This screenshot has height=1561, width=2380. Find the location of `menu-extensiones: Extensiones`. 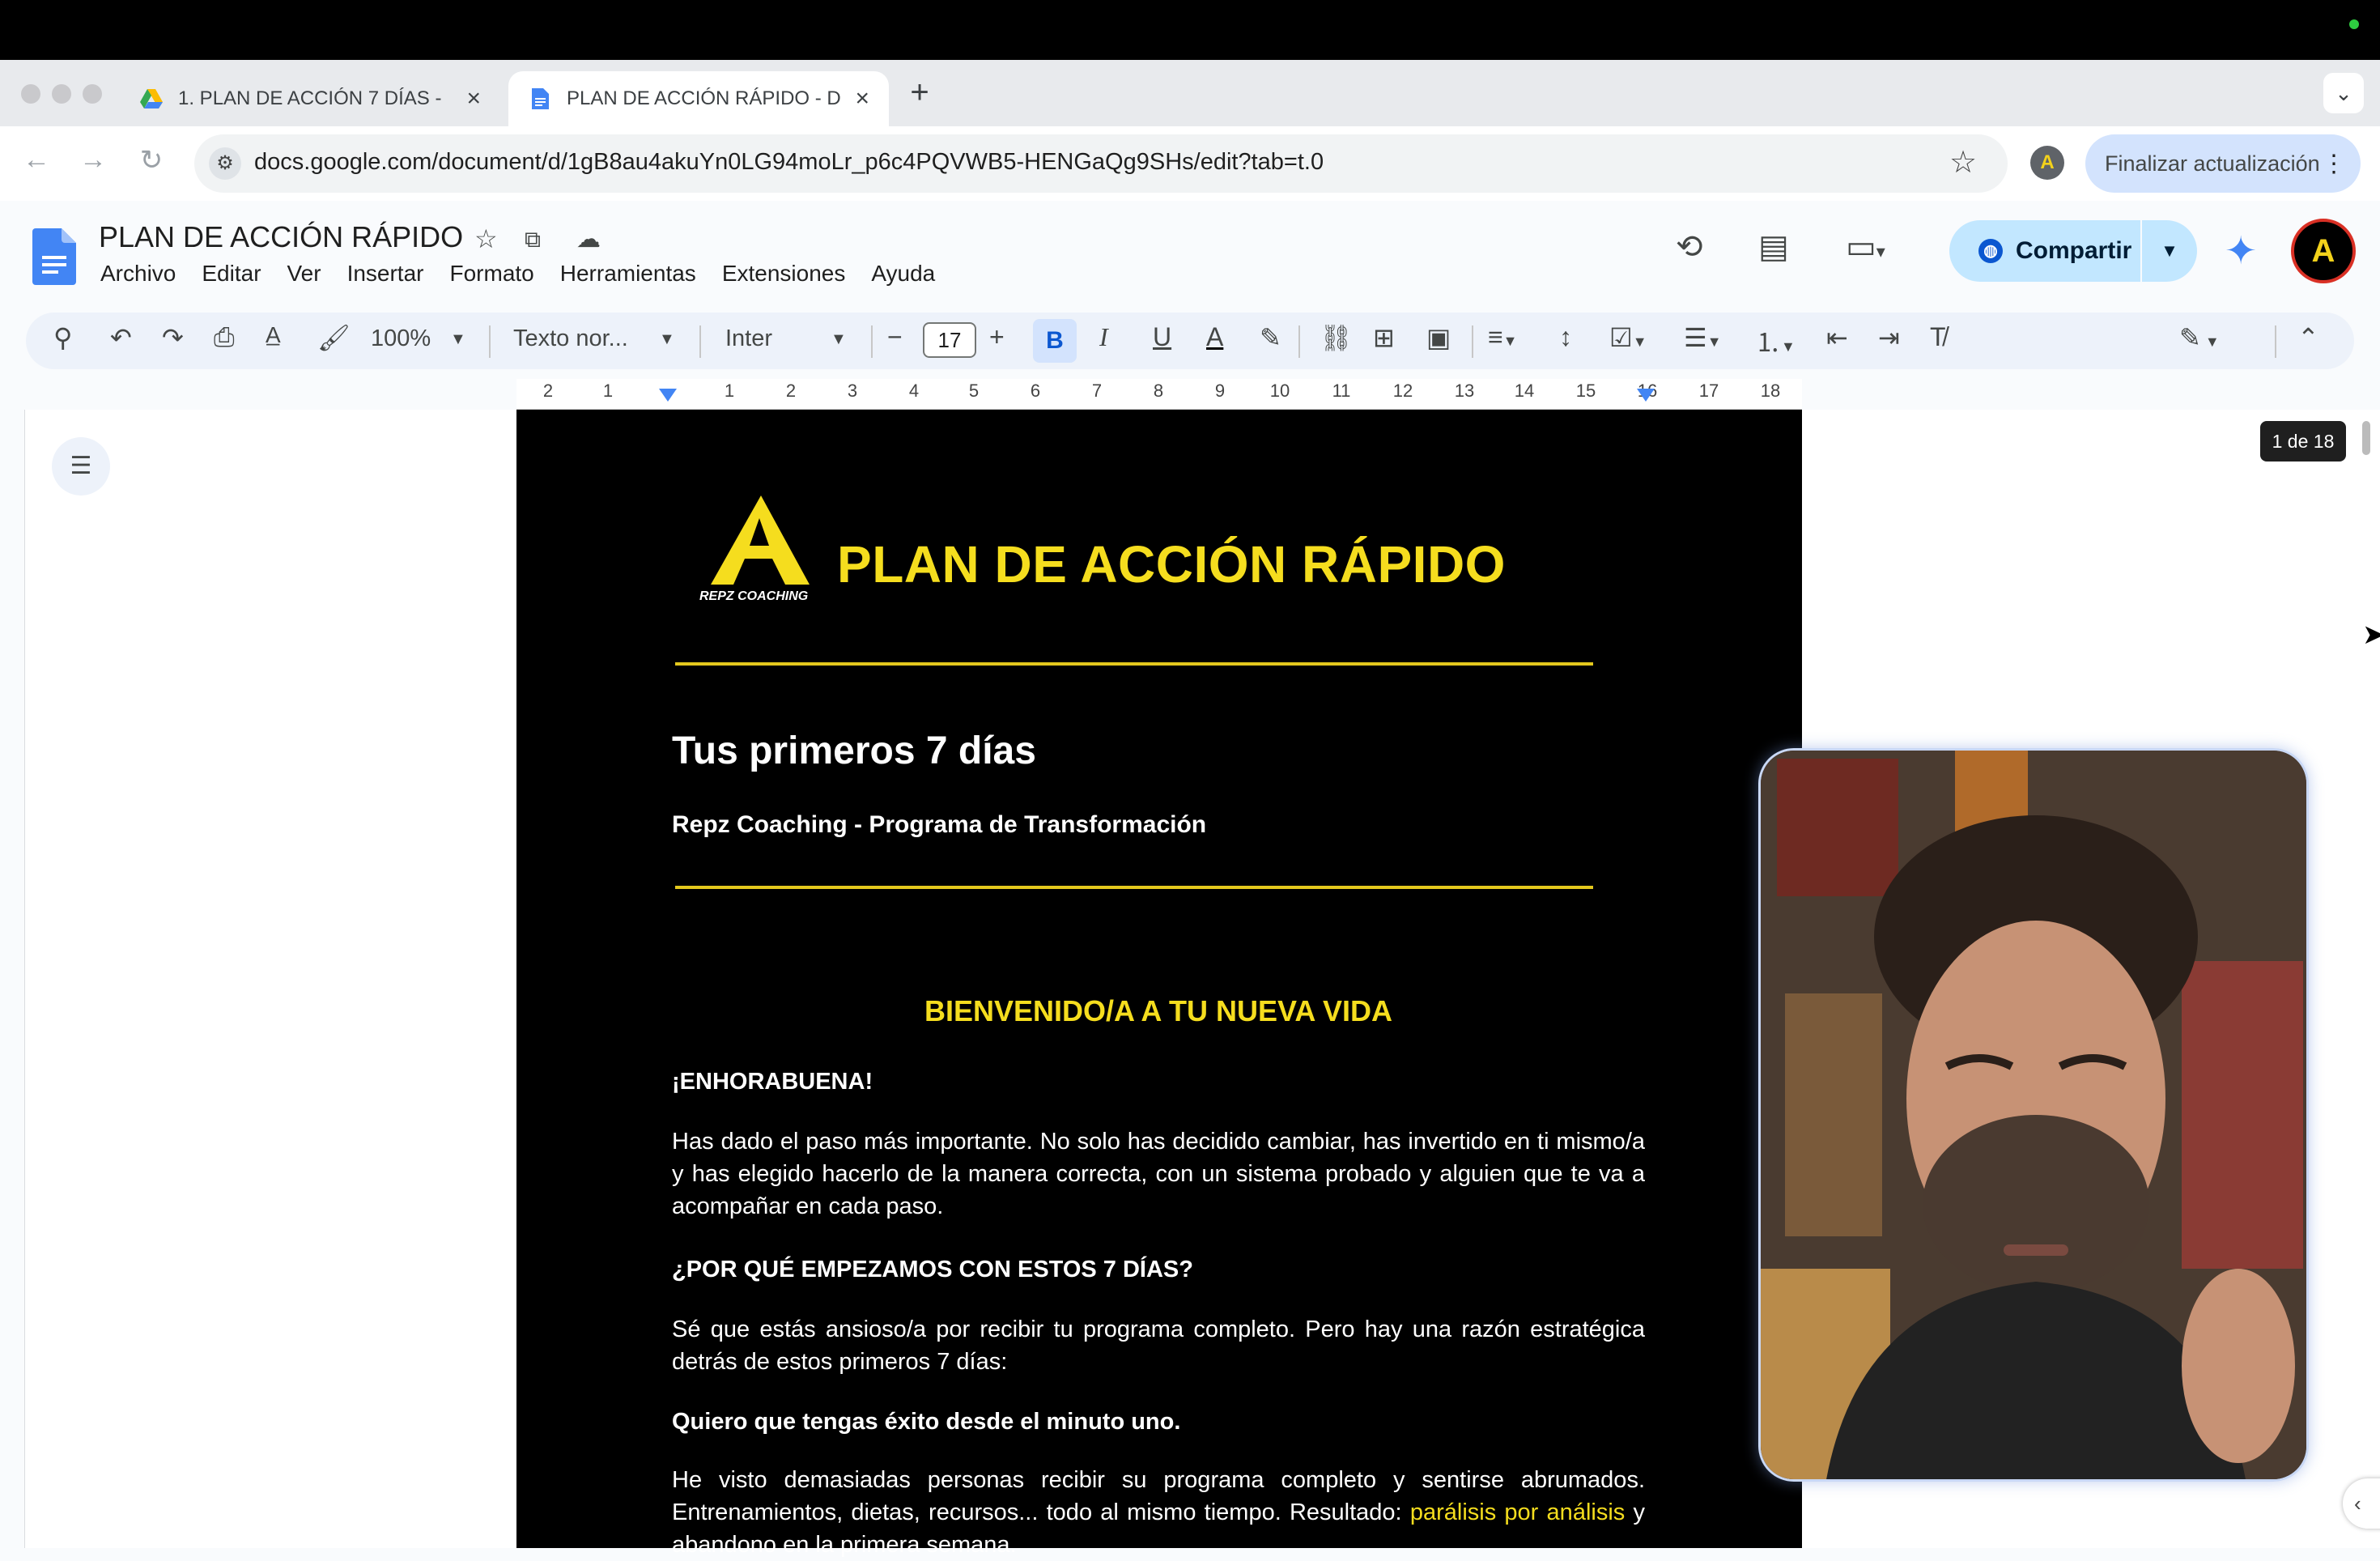

menu-extensiones: Extensiones is located at coordinates (784, 274).